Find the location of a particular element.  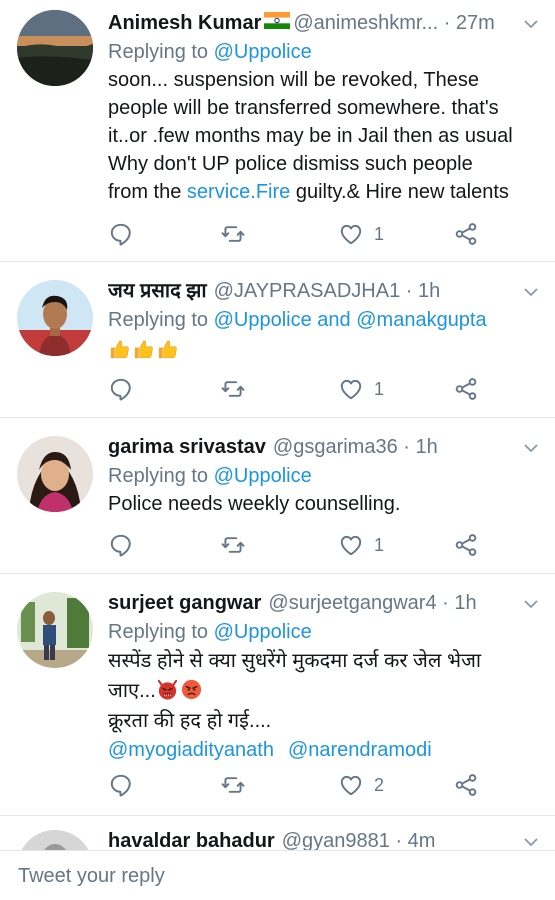

mentions-line: @myogiadityanath @narendramodi is located at coordinates (324, 750).